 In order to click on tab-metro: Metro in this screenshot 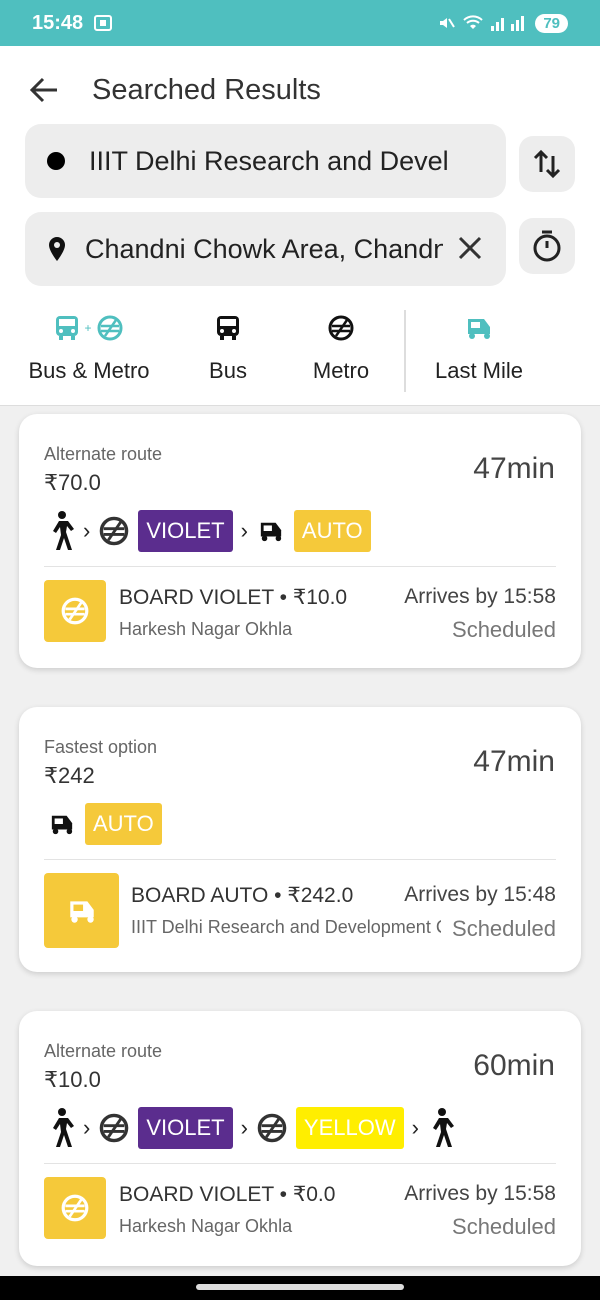, I will do `click(341, 347)`.